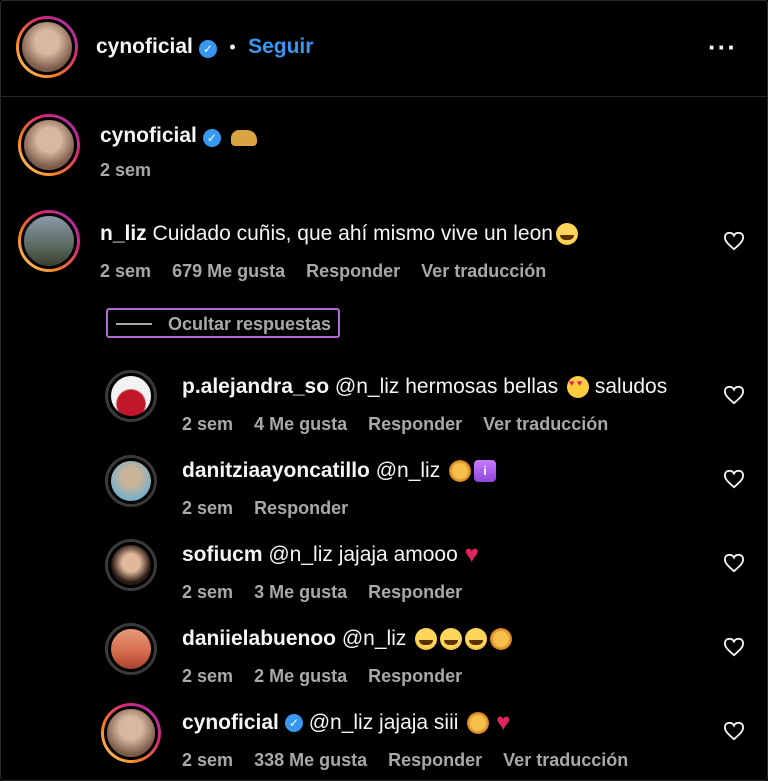 This screenshot has width=768, height=781. What do you see at coordinates (300, 592) in the screenshot?
I see `reply-likes: 3 Me gusta` at bounding box center [300, 592].